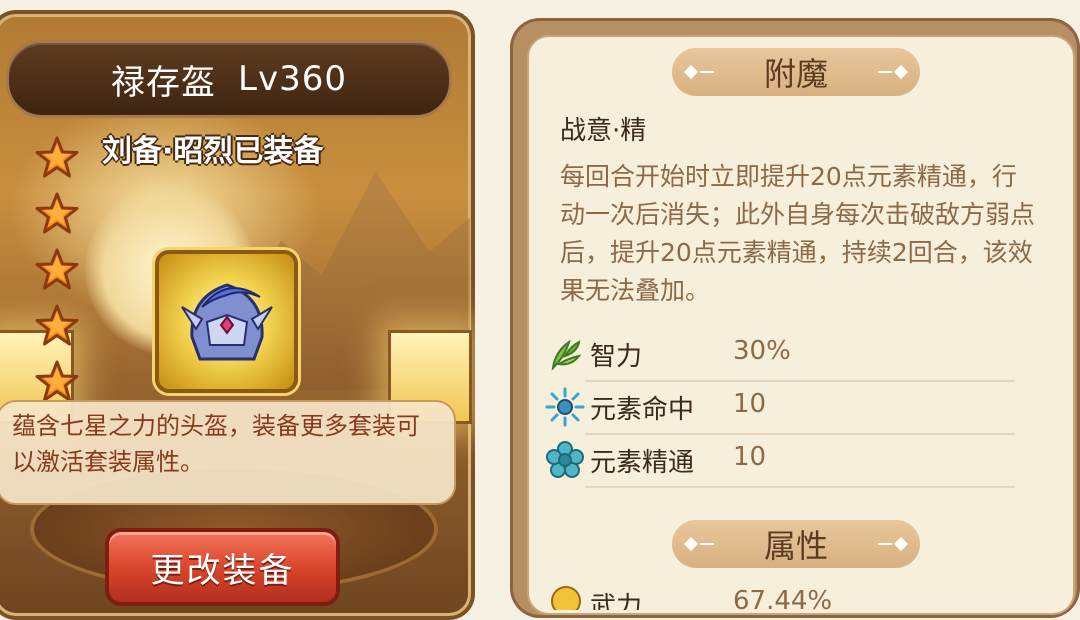  I want to click on star-rating, so click(60, 275).